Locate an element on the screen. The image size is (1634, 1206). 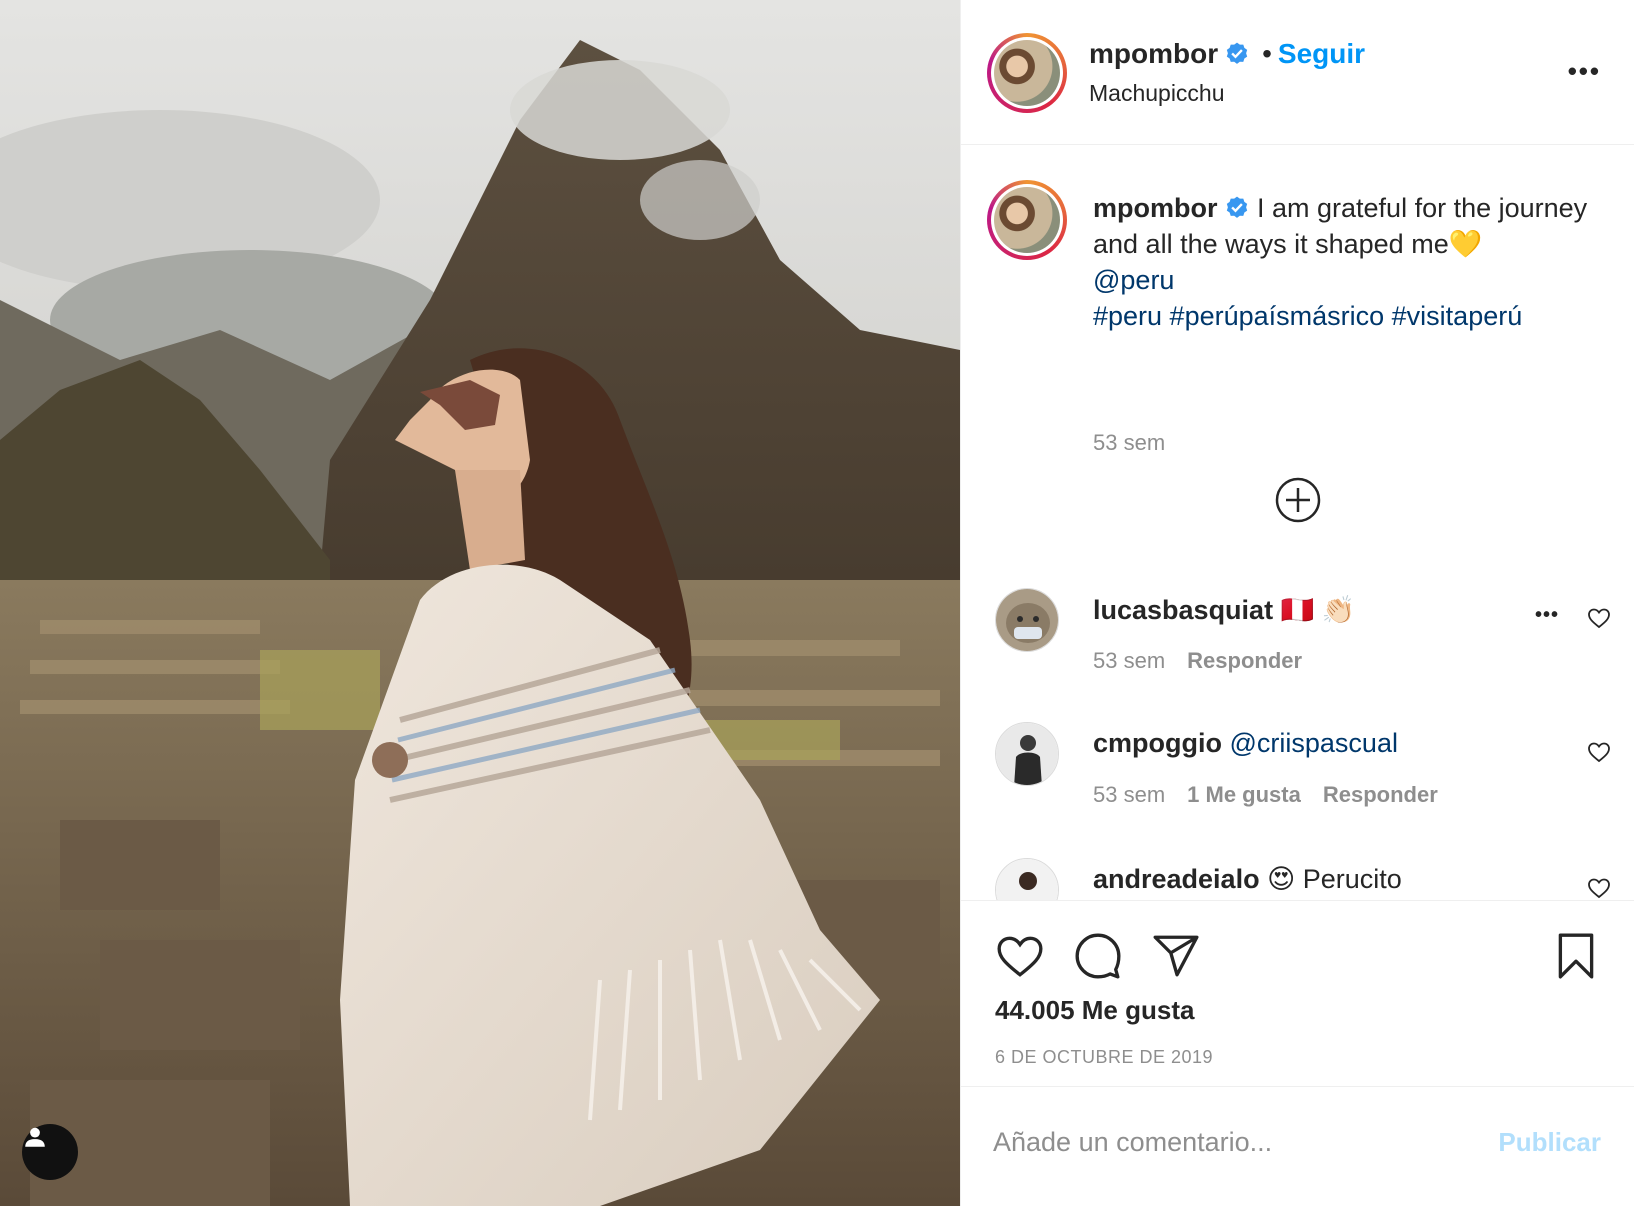
location-link: Machupicchu is located at coordinates (1157, 93).